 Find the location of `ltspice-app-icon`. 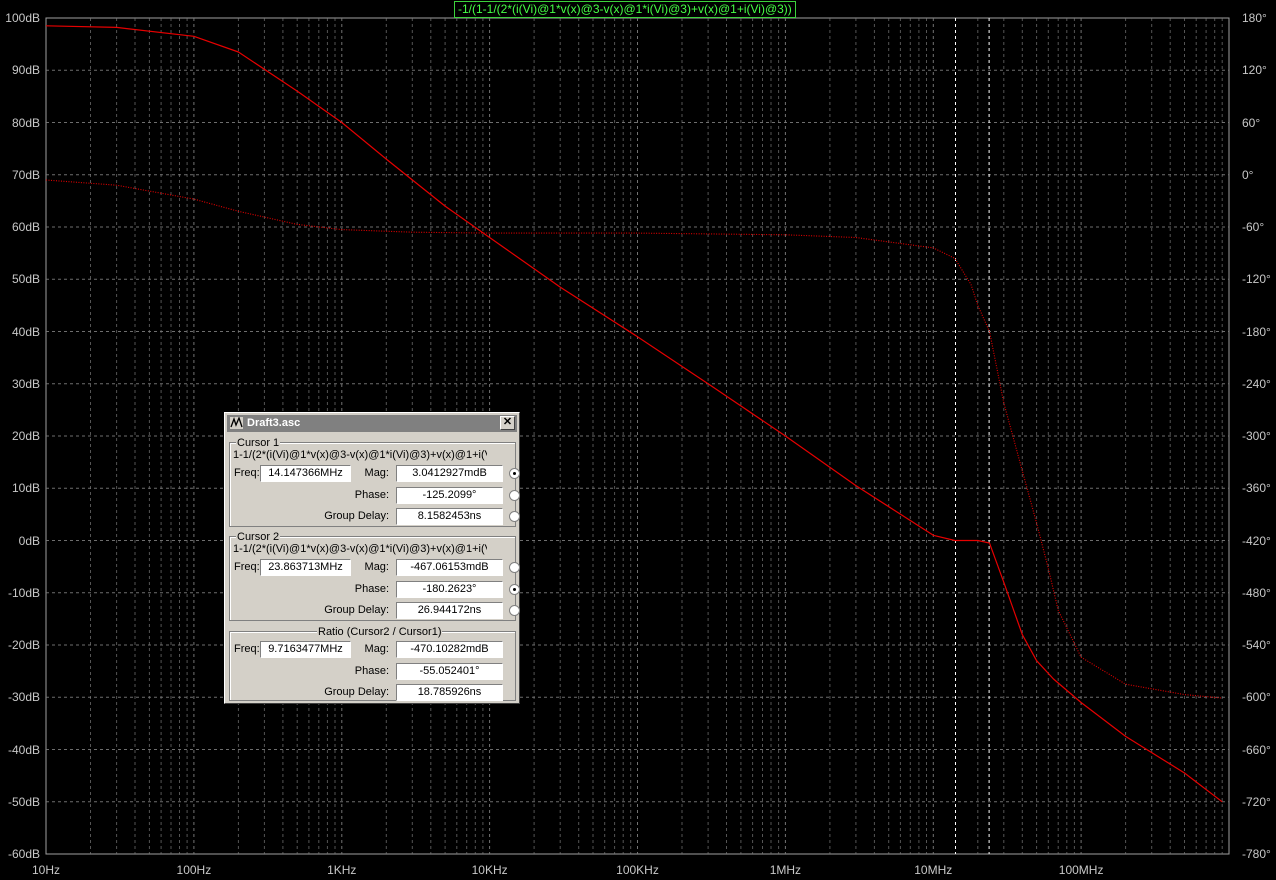

ltspice-app-icon is located at coordinates (236, 423).